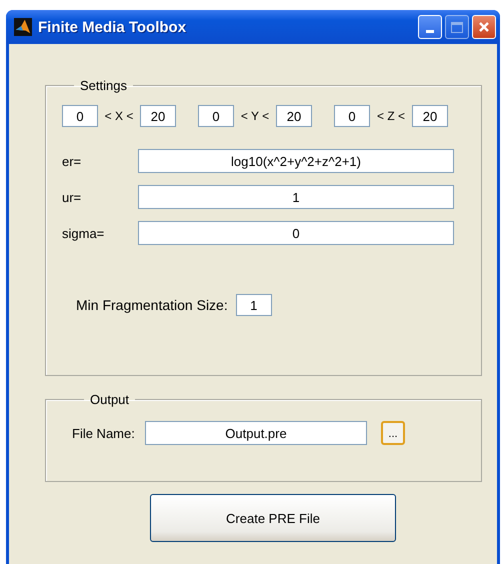  What do you see at coordinates (391, 116) in the screenshot?
I see `range-label: < Z <` at bounding box center [391, 116].